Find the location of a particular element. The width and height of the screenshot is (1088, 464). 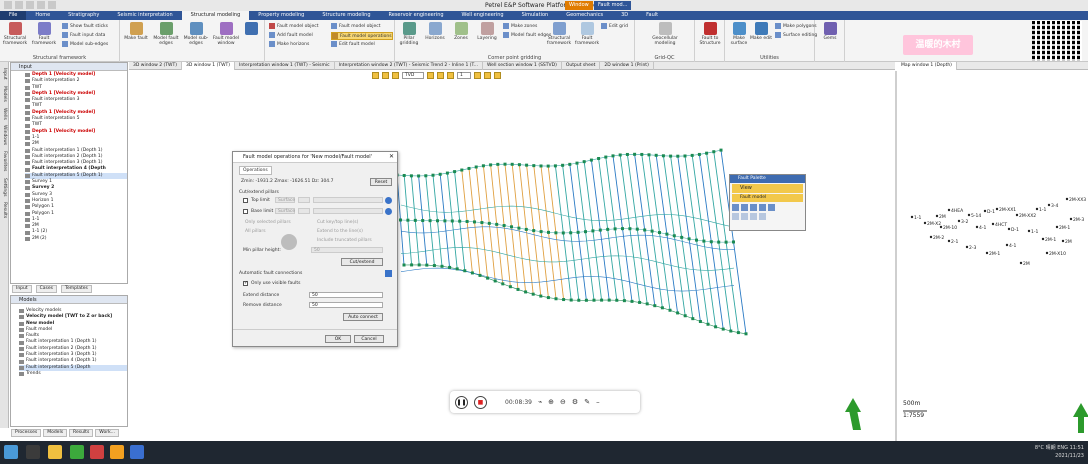

minimize-icon: – is located at coordinates (598, 402).